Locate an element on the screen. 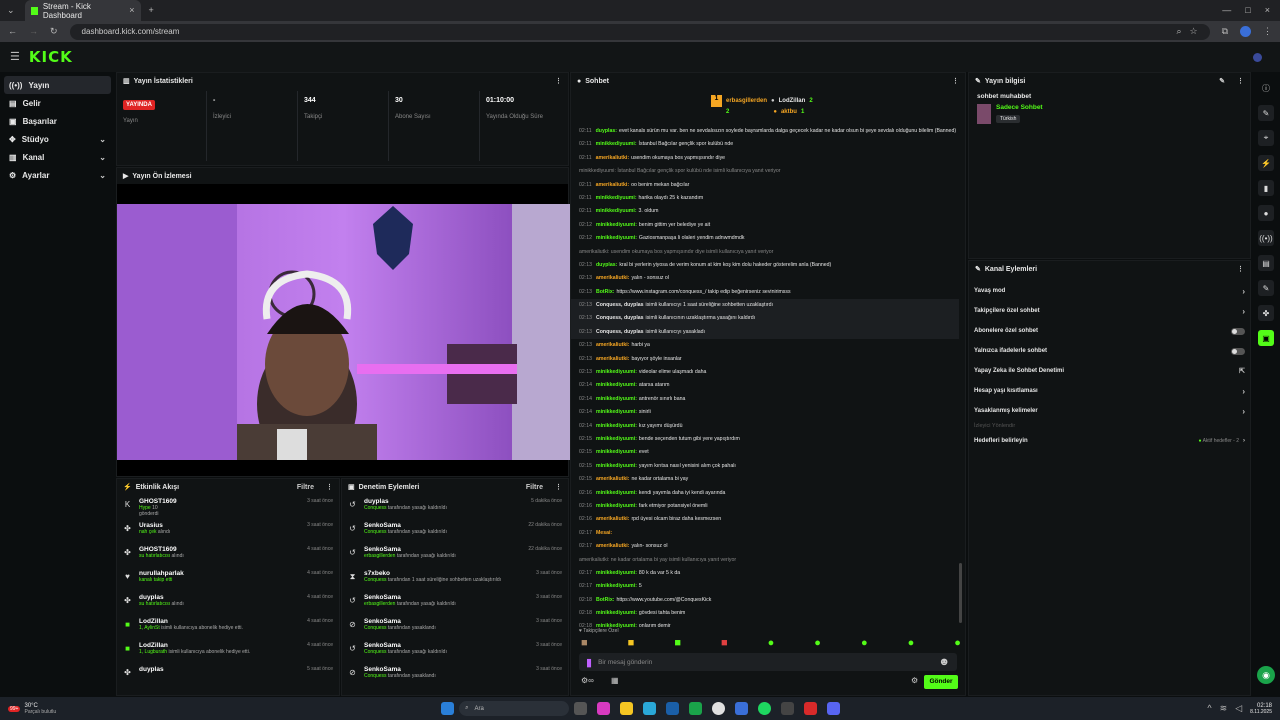  chat-message: 02:17 Mesai: is located at coordinates (765, 533).